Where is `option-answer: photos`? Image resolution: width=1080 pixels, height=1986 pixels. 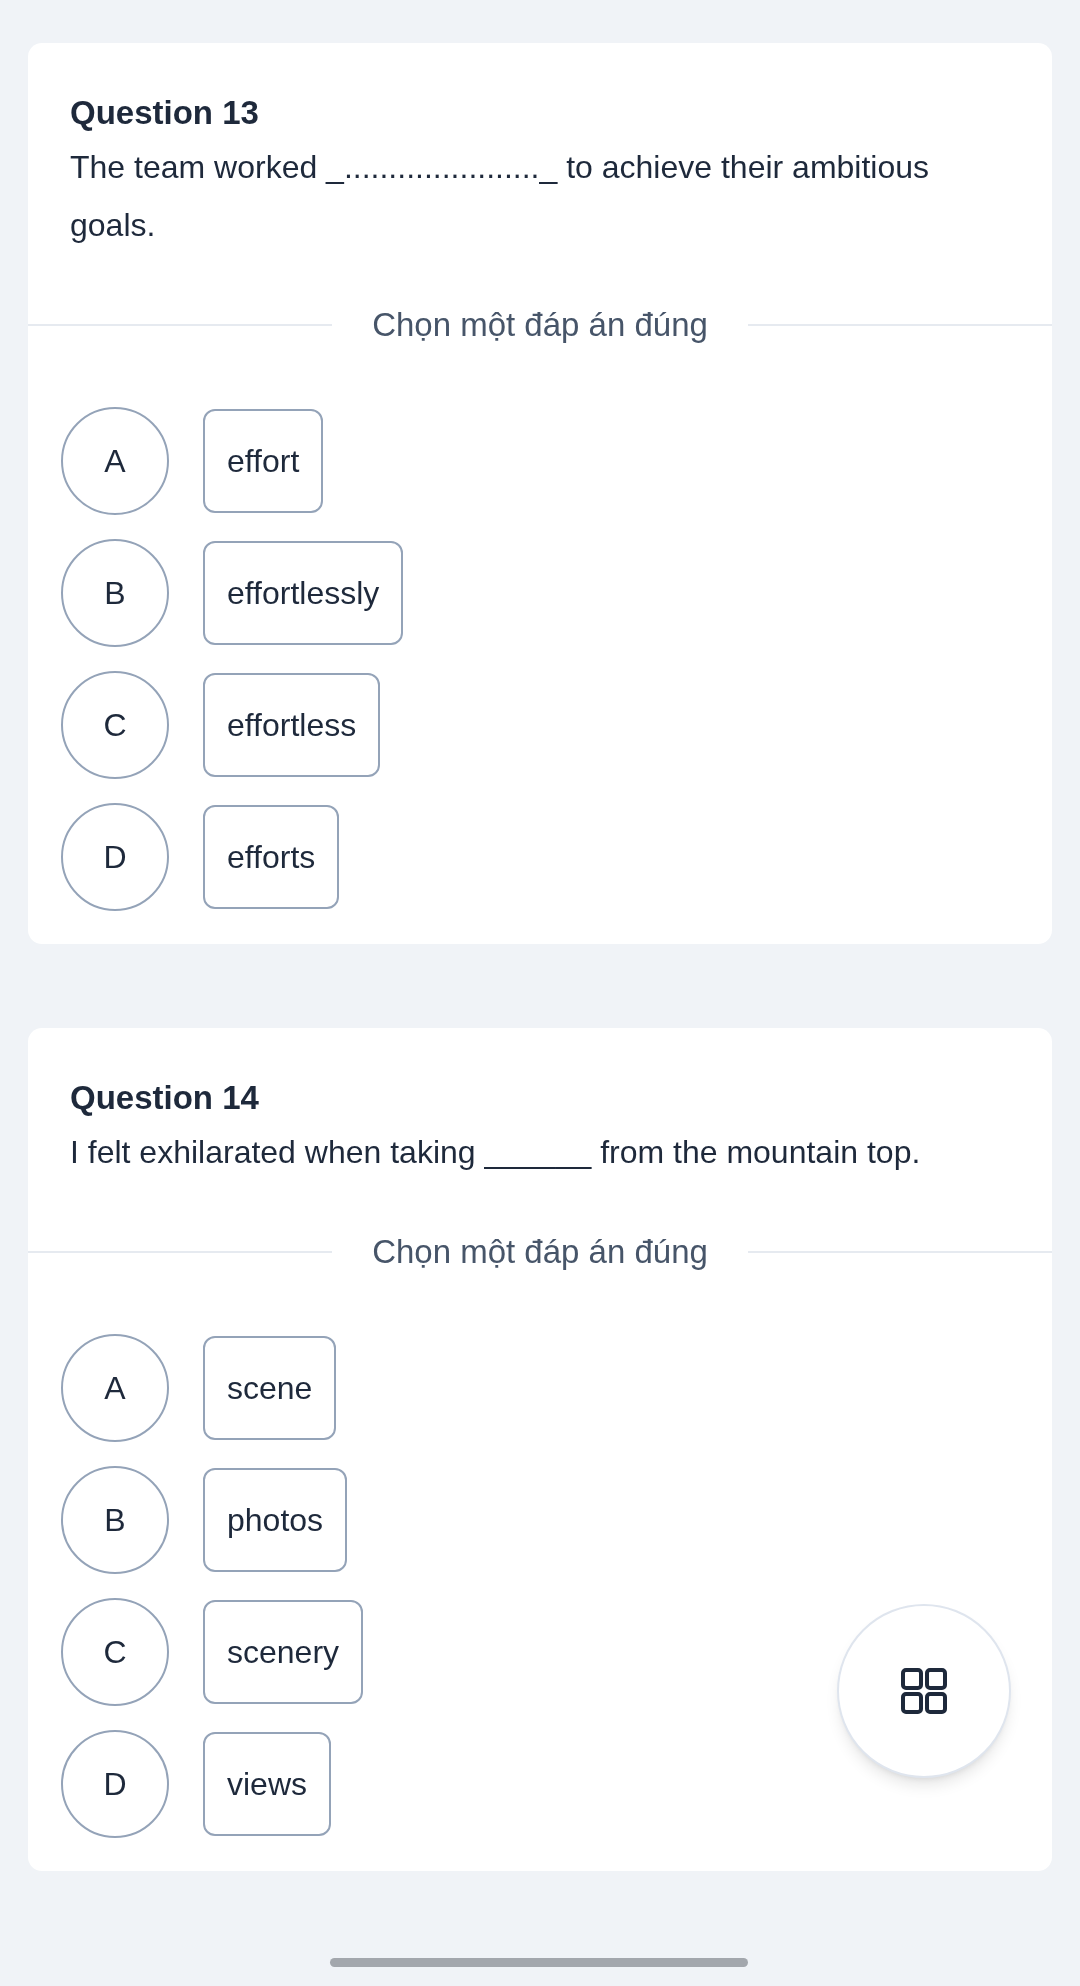 option-answer: photos is located at coordinates (275, 1520).